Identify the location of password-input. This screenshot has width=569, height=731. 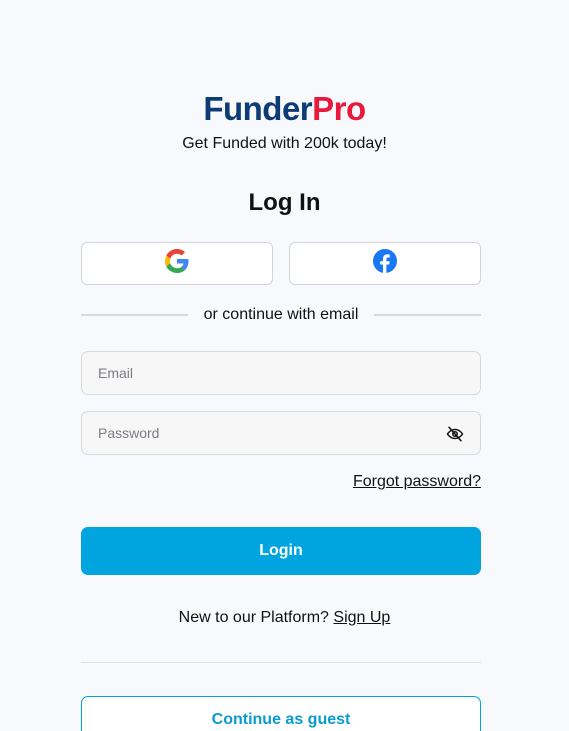
(255, 433).